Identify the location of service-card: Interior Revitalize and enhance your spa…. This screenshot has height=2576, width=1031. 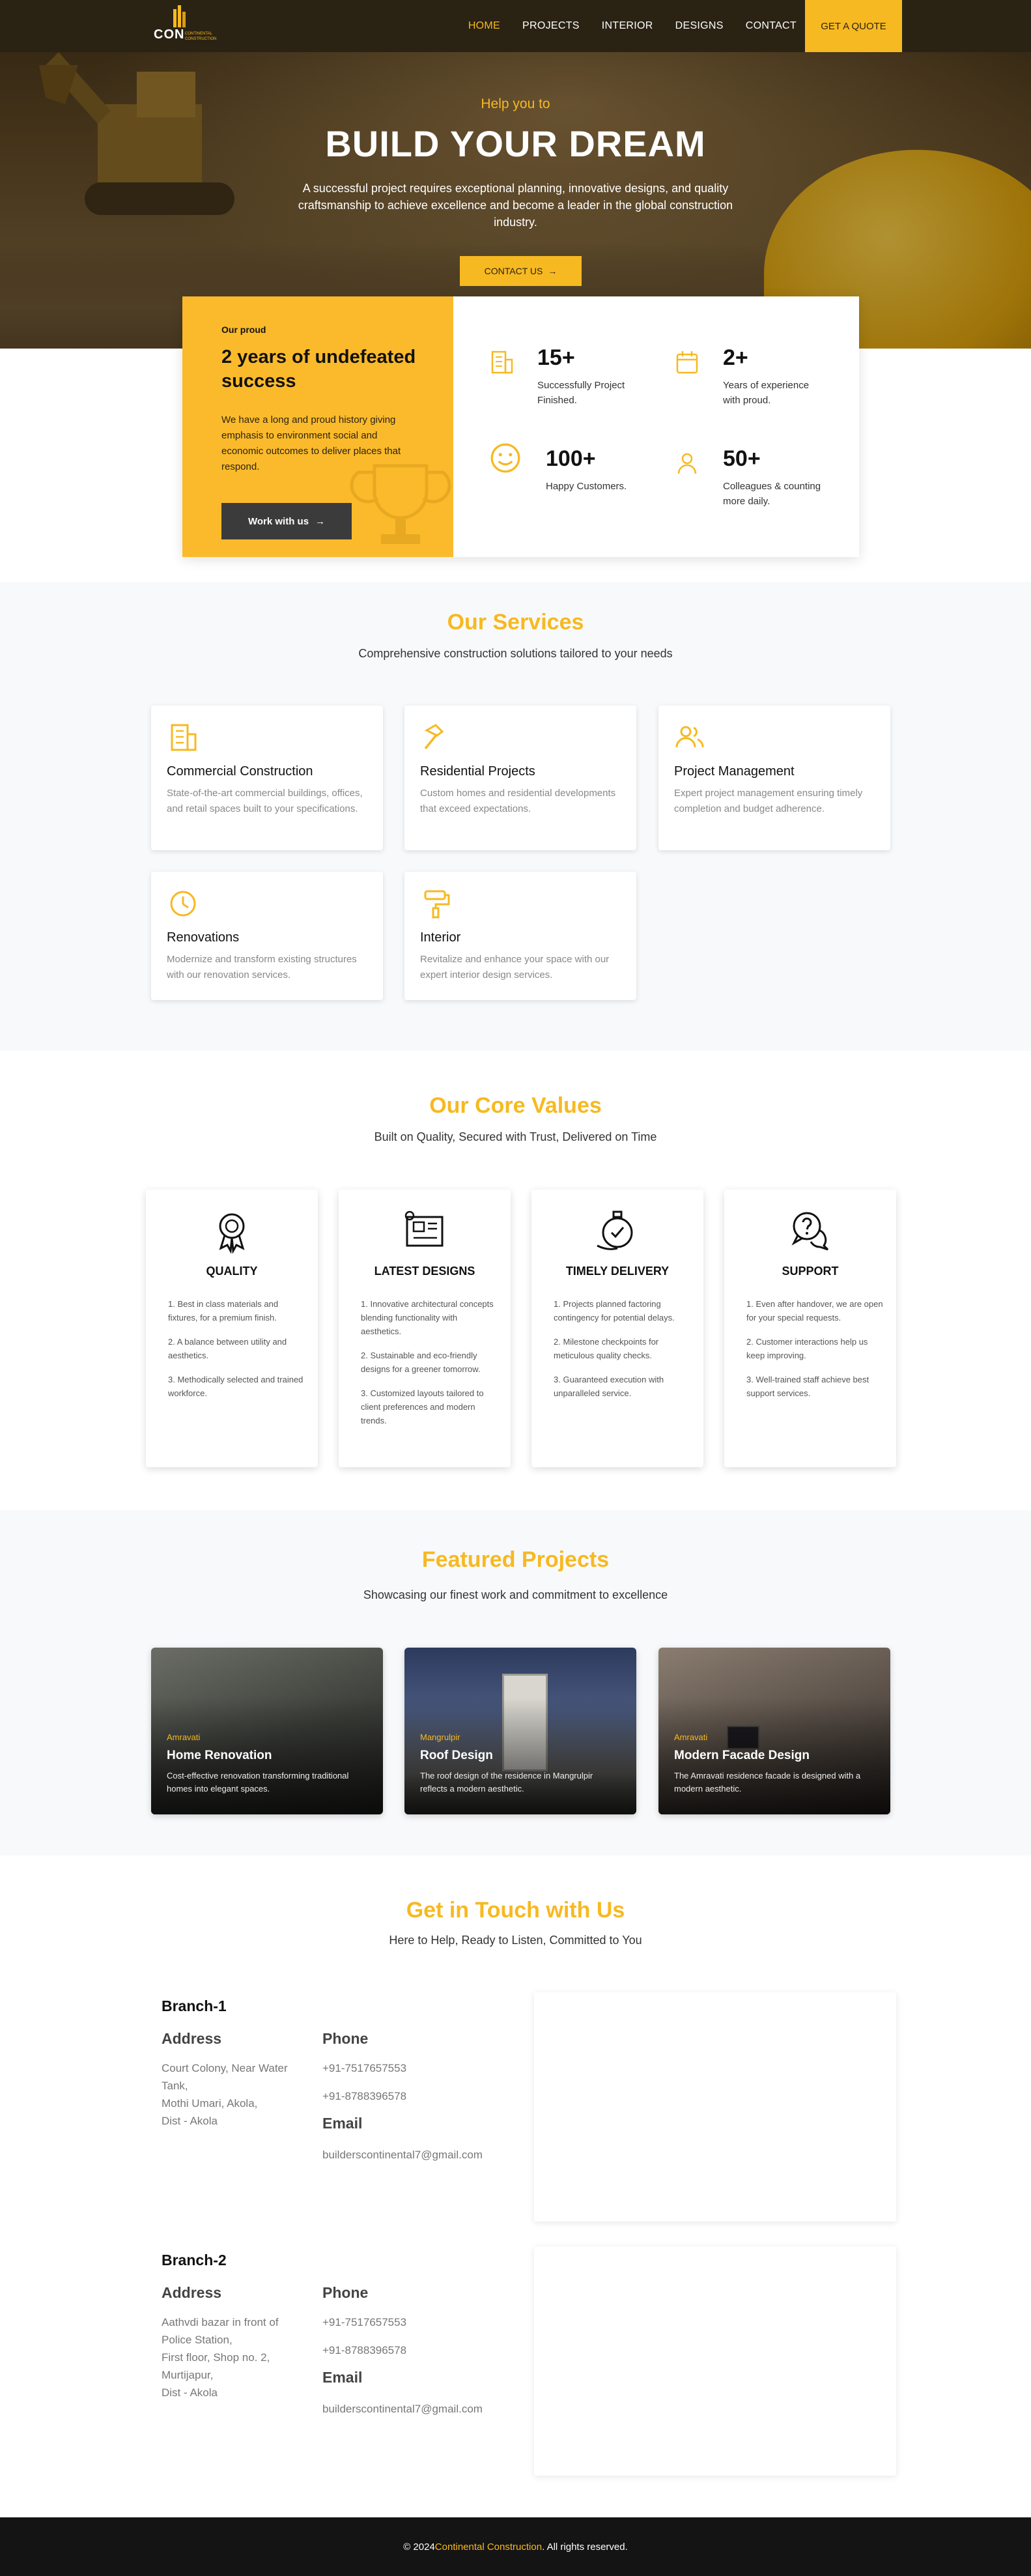
(520, 936).